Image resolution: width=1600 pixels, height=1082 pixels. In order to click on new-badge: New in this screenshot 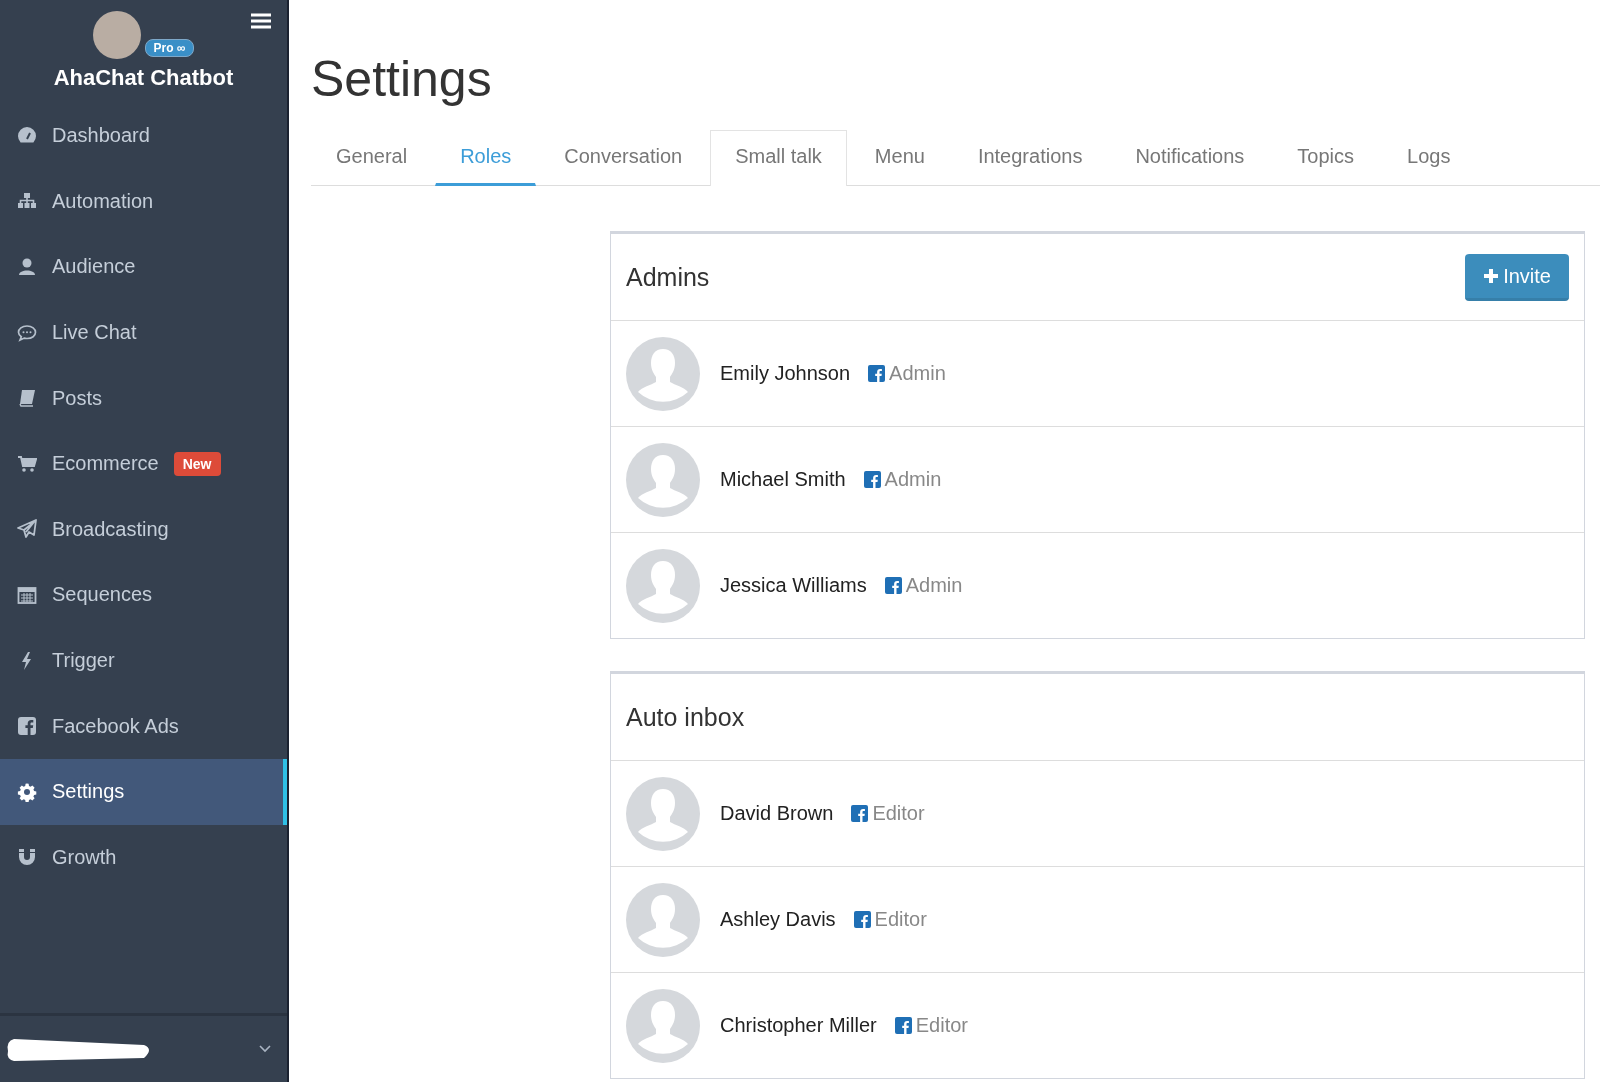, I will do `click(197, 463)`.